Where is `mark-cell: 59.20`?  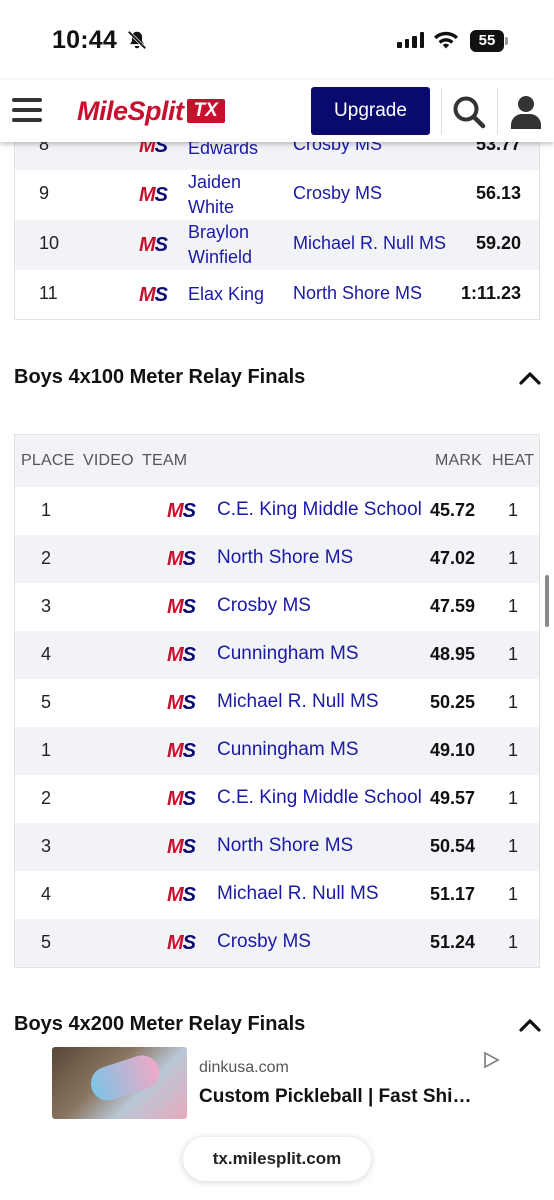
mark-cell: 59.20 is located at coordinates (498, 243).